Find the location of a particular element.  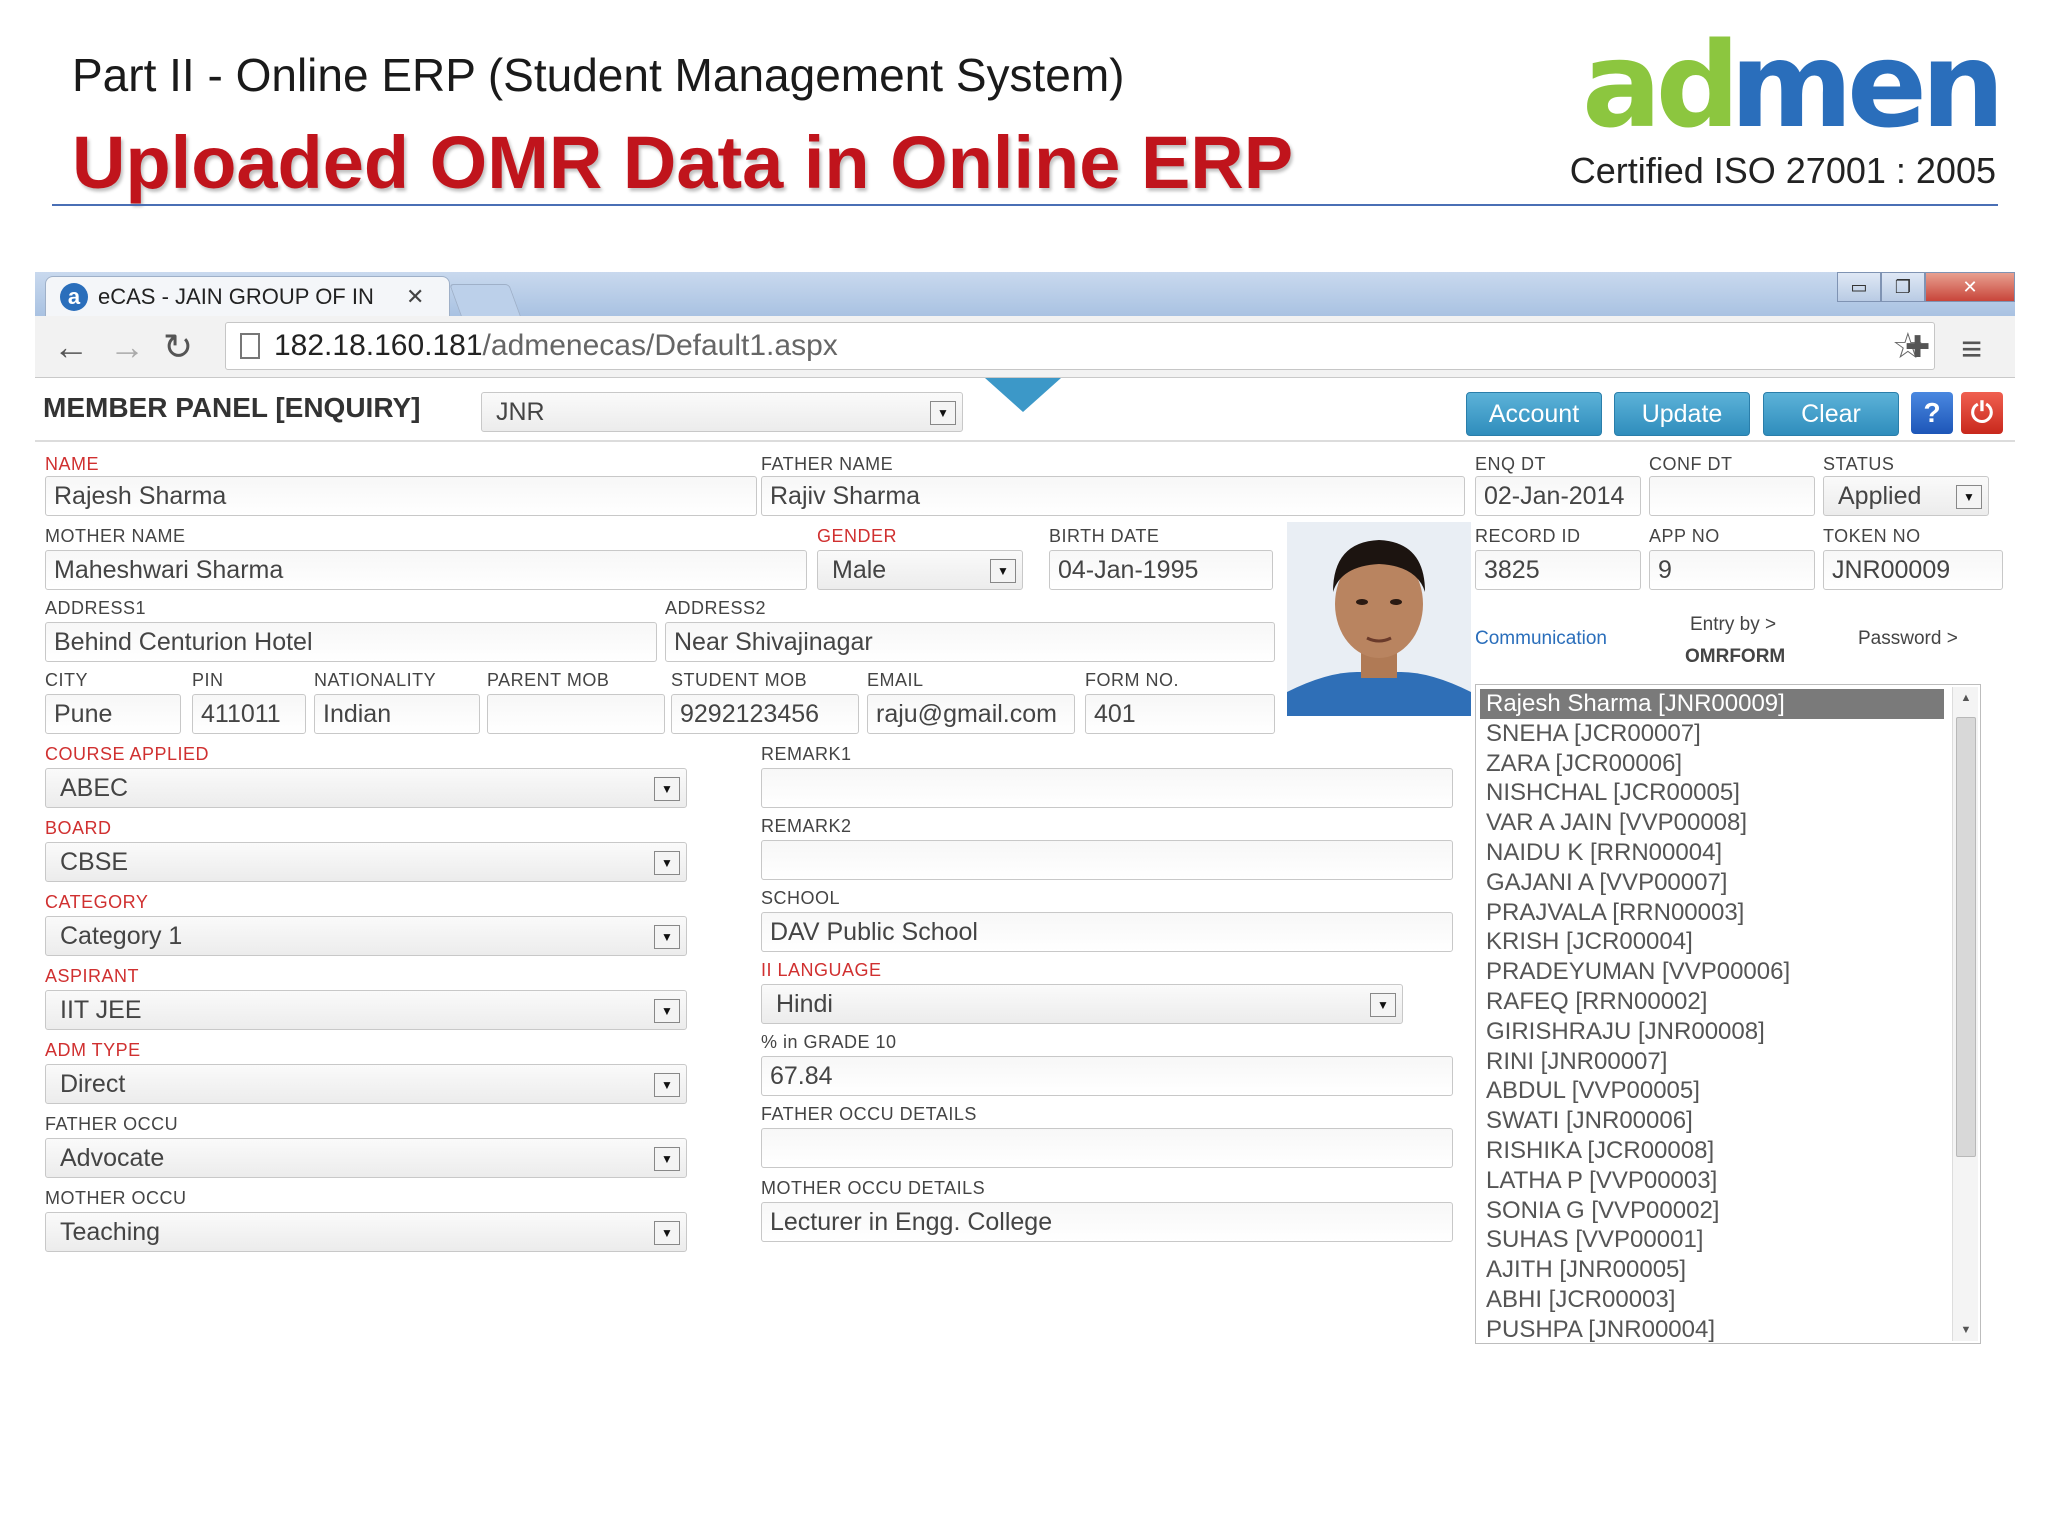

list-item: ZARA [JCR00006] is located at coordinates (1712, 764).